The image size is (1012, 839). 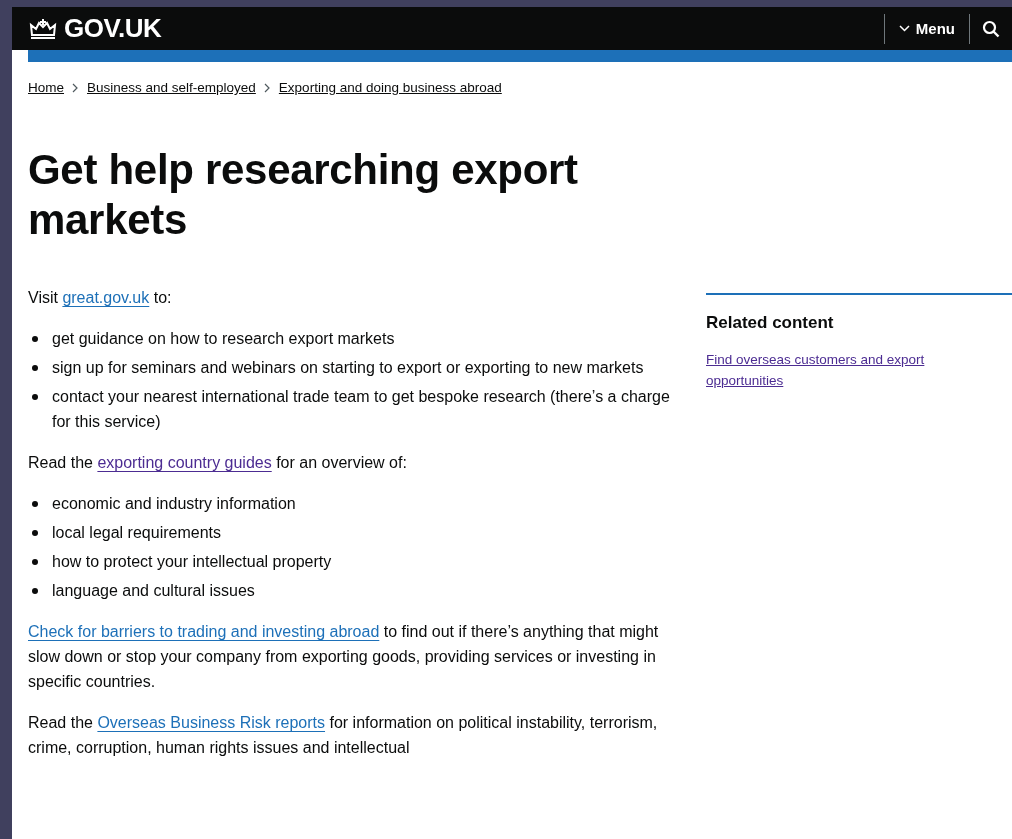 I want to click on list-item: contact your nearest international trade team to get bespoke research (there’s a charge for this service), so click(x=361, y=409).